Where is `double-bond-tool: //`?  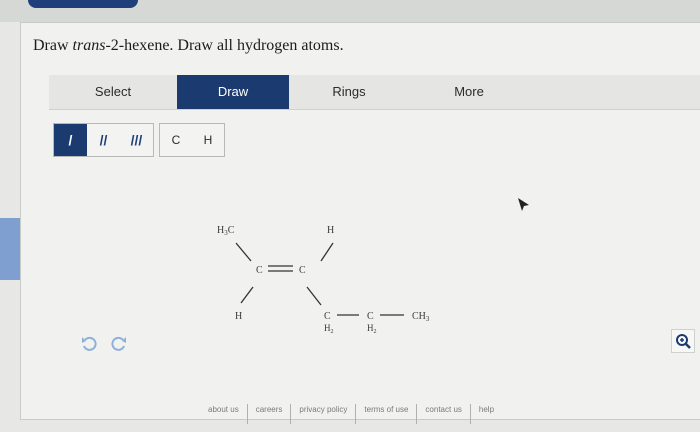
double-bond-tool: // is located at coordinates (103, 140).